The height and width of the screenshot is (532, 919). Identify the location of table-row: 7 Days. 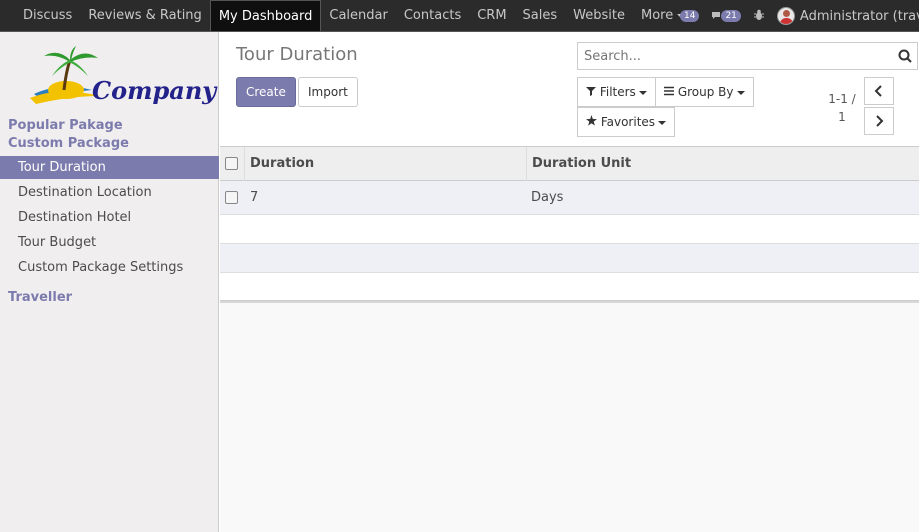
(569, 198).